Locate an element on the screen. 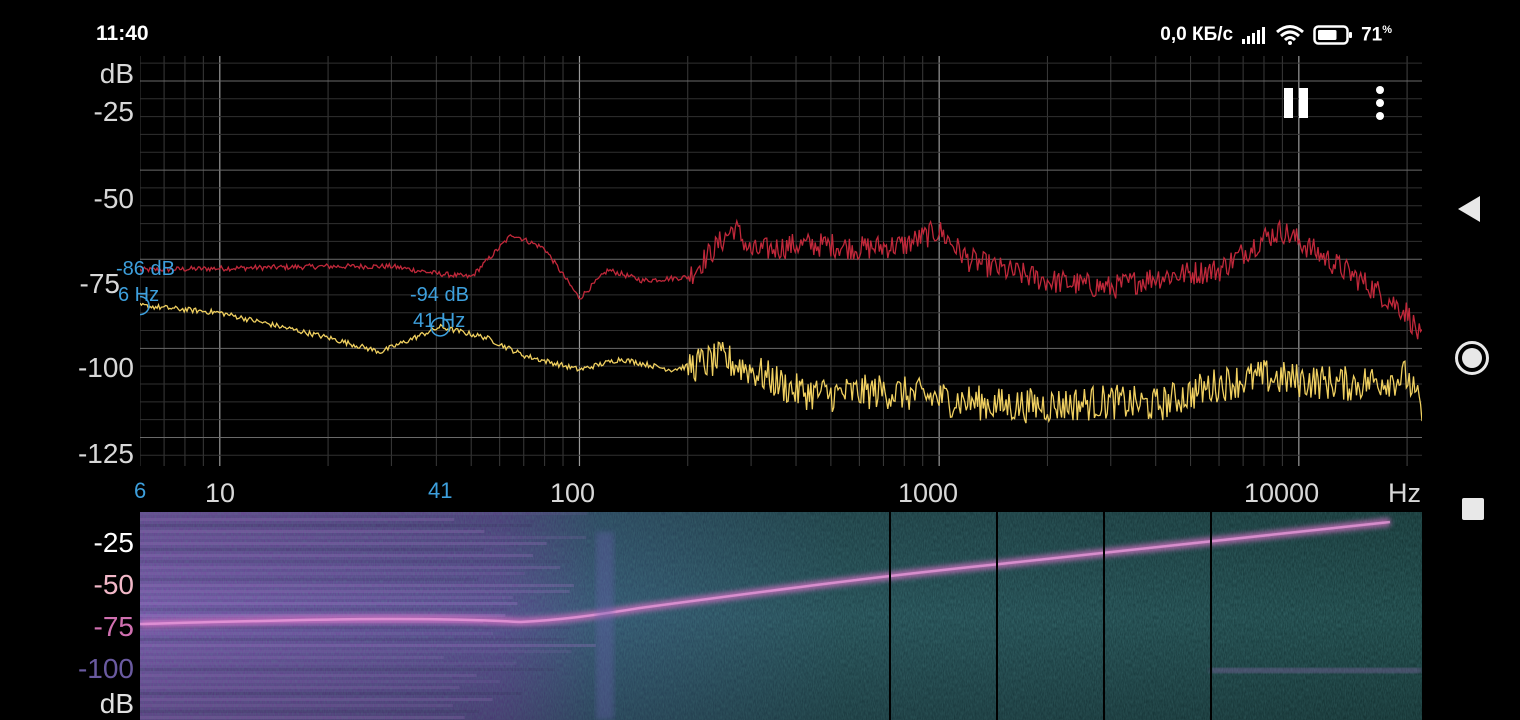 The width and height of the screenshot is (1520, 720). nav-recents-icon is located at coordinates (1473, 509).